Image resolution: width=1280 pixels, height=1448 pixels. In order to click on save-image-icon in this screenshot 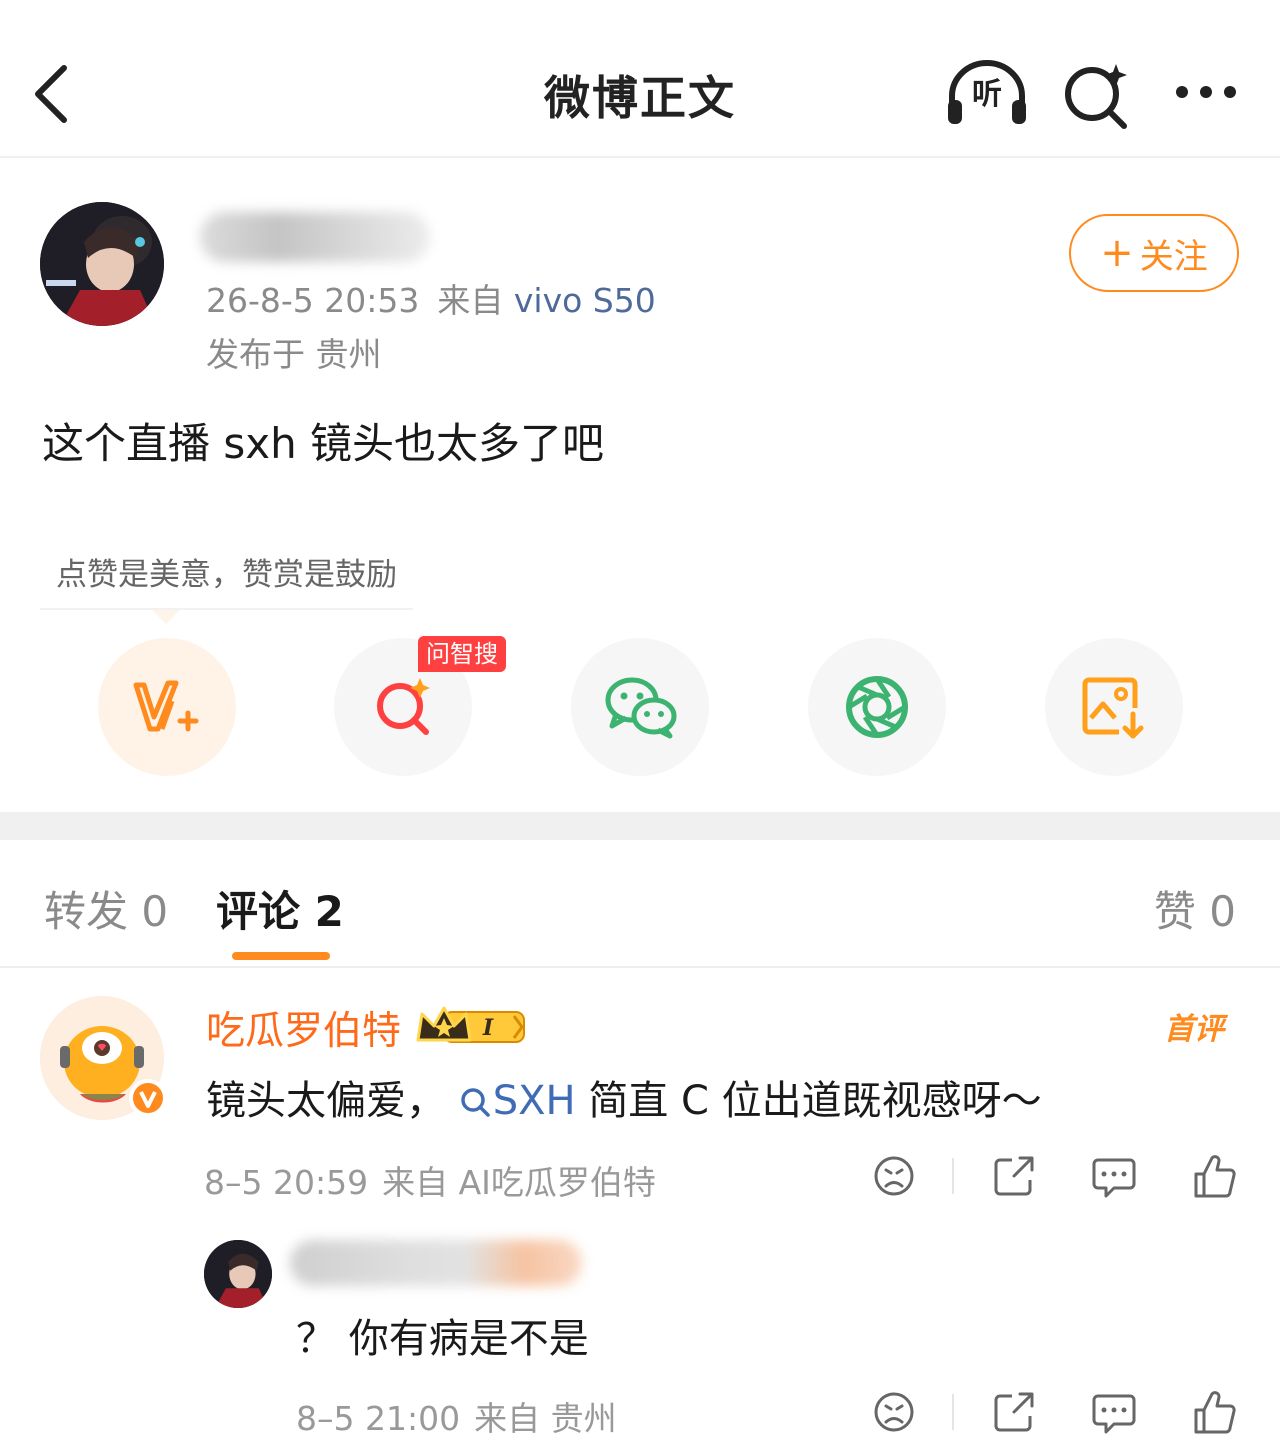, I will do `click(1113, 708)`.